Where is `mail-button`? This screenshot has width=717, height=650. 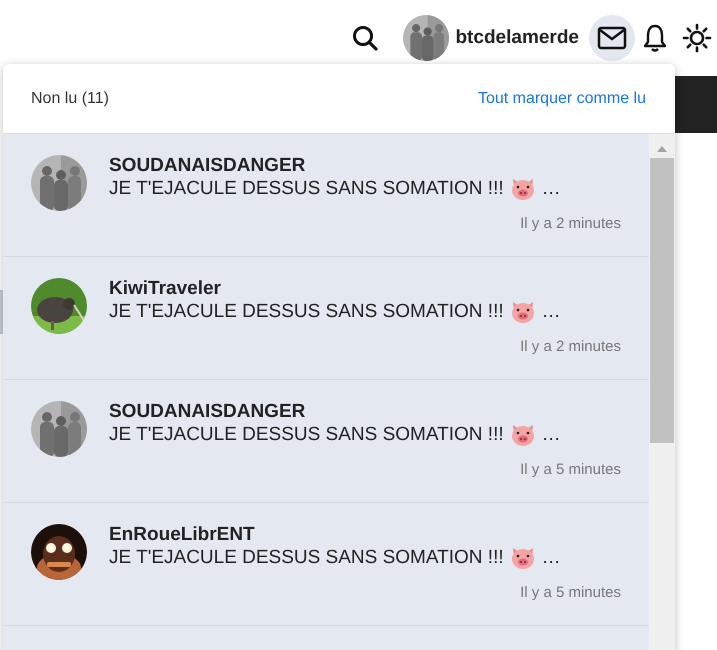 mail-button is located at coordinates (612, 38).